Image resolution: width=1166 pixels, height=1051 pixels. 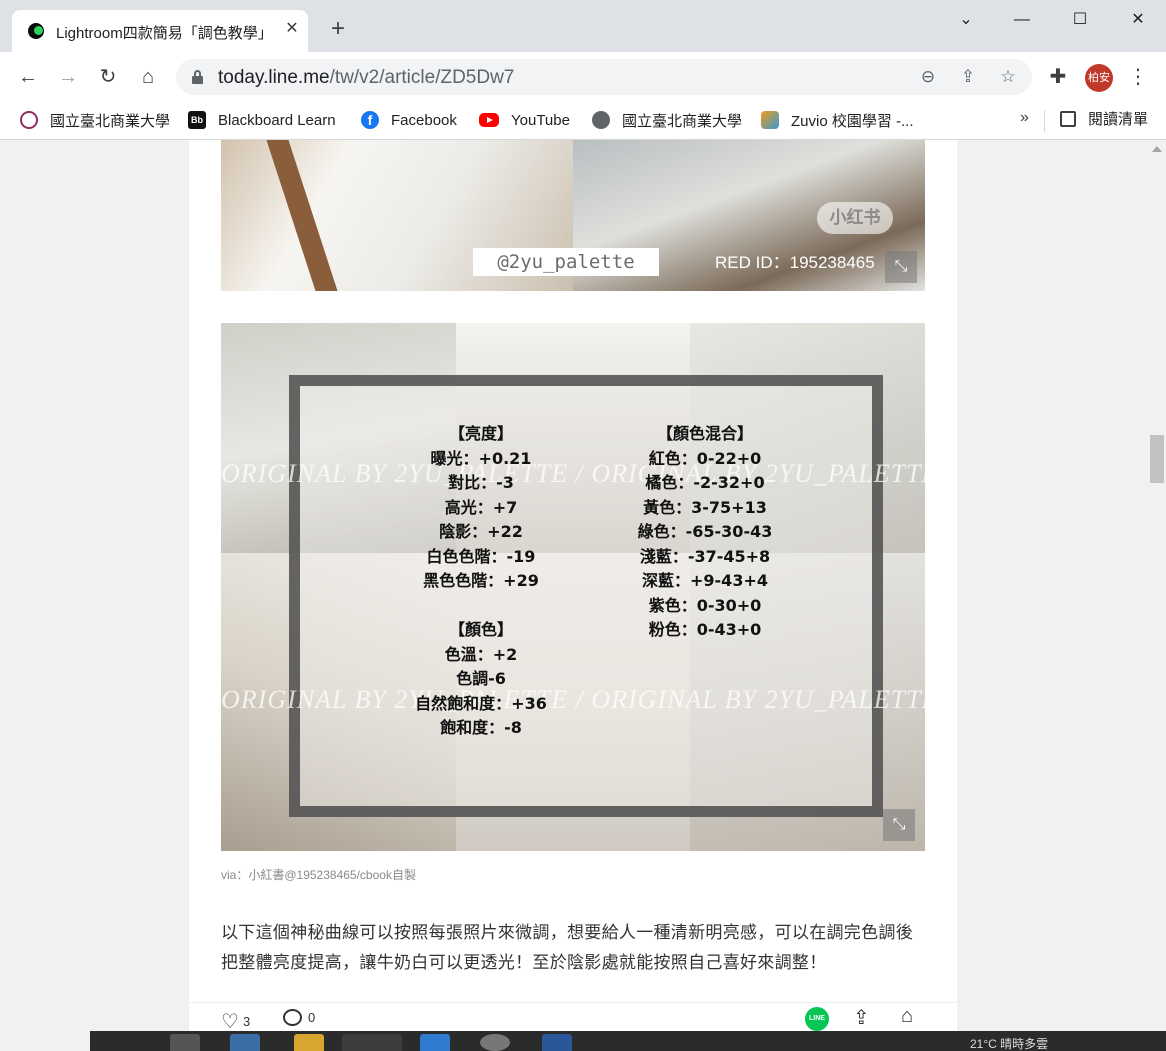 What do you see at coordinates (197, 120) in the screenshot?
I see `blackboard-icon: Bb` at bounding box center [197, 120].